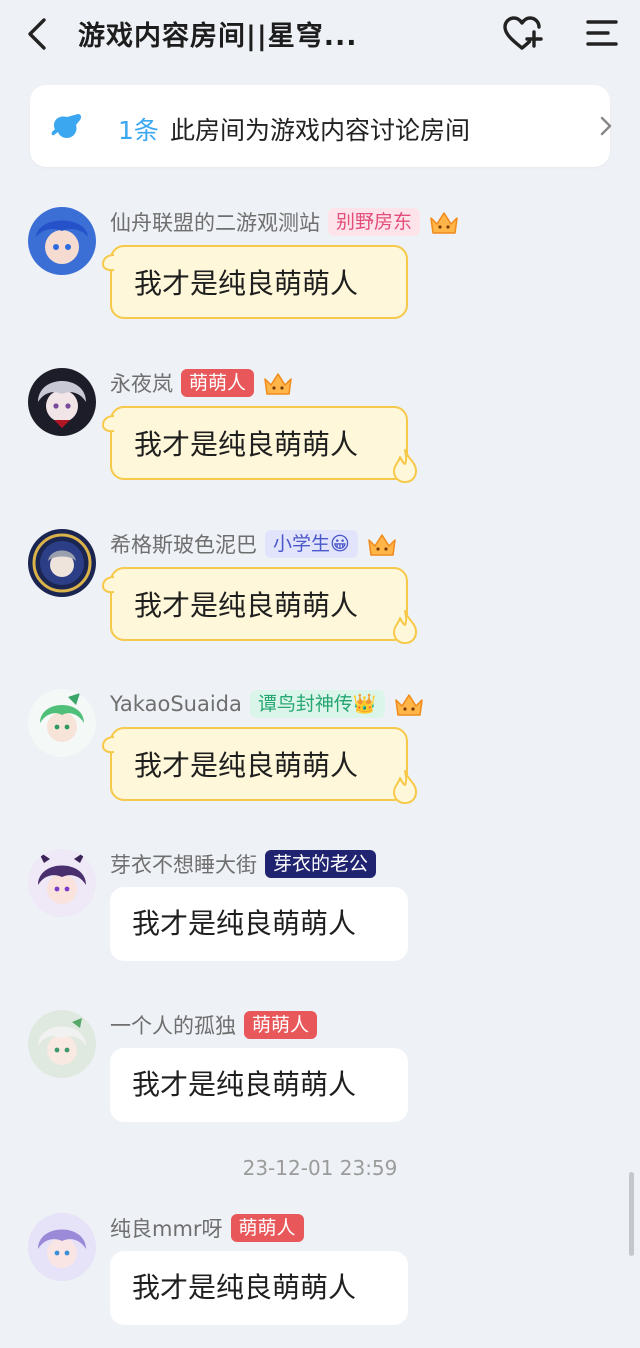 This screenshot has width=640, height=1348. Describe the element at coordinates (183, 544) in the screenshot. I see `username: 希格斯玻色泥巴` at that location.